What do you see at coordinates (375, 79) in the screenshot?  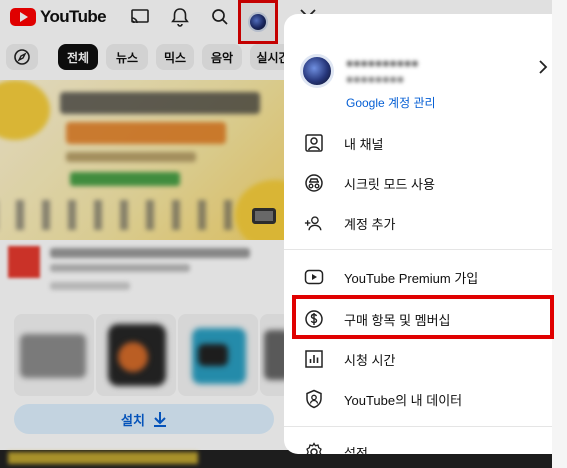 I see `account-handle-redacted: ●●●●●●●●` at bounding box center [375, 79].